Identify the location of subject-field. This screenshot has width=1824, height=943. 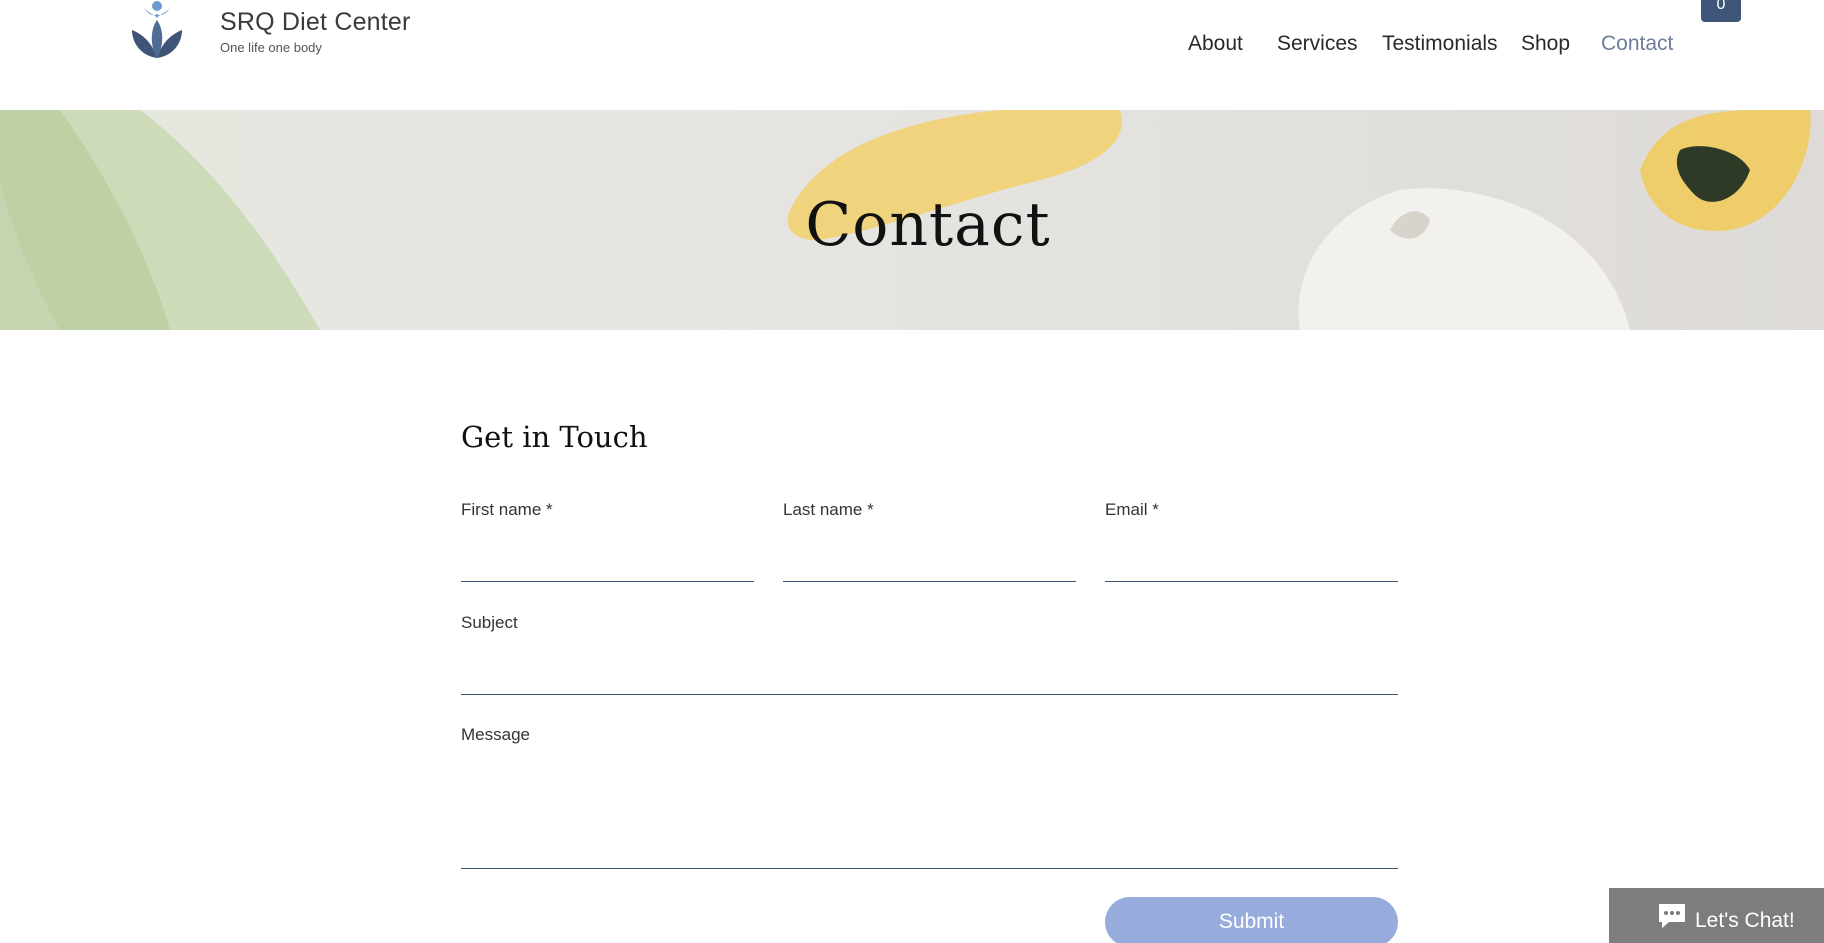
(929, 677).